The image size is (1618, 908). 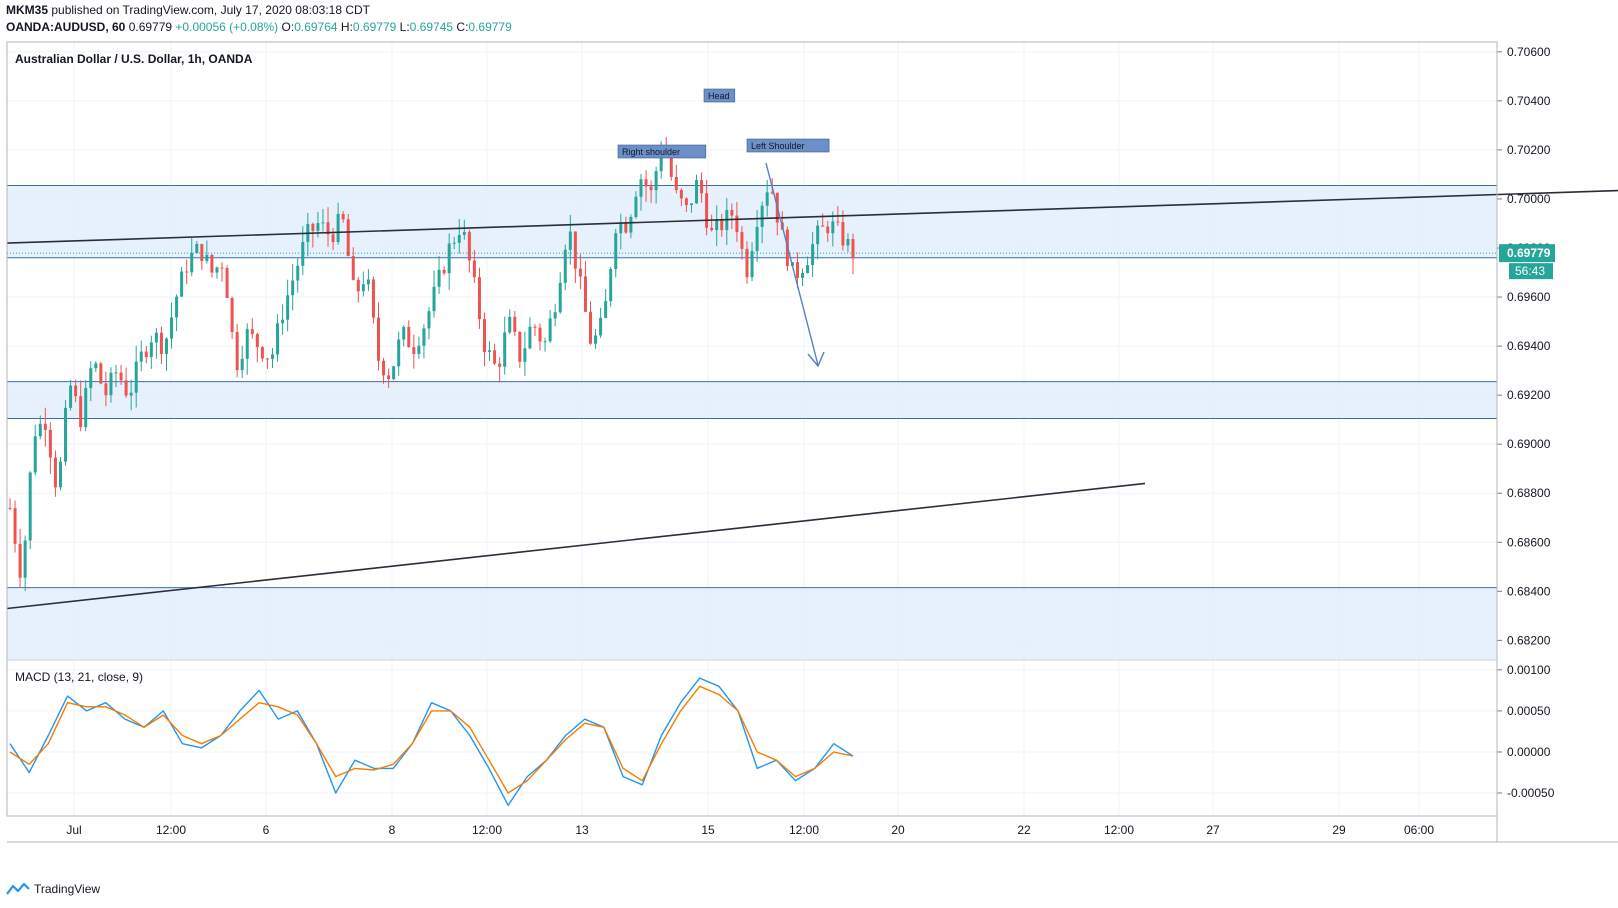 What do you see at coordinates (1529, 444) in the screenshot?
I see `y-tick-label: 0.69000` at bounding box center [1529, 444].